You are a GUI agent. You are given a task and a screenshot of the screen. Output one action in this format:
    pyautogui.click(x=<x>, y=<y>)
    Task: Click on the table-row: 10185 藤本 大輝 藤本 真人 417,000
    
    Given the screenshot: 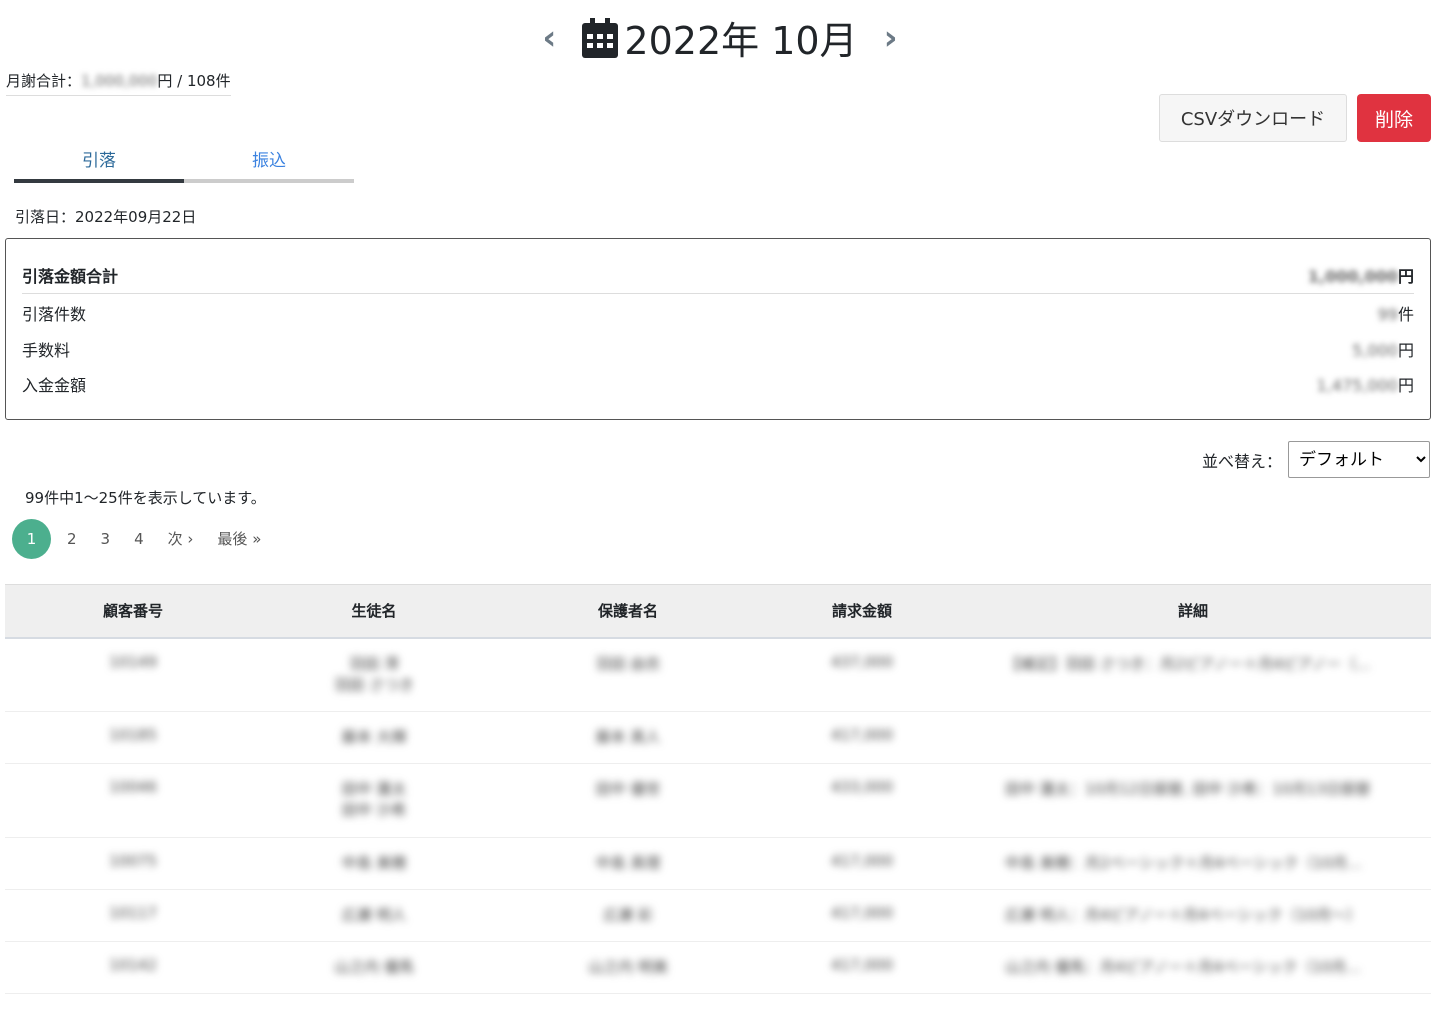 What is the action you would take?
    pyautogui.click(x=718, y=737)
    